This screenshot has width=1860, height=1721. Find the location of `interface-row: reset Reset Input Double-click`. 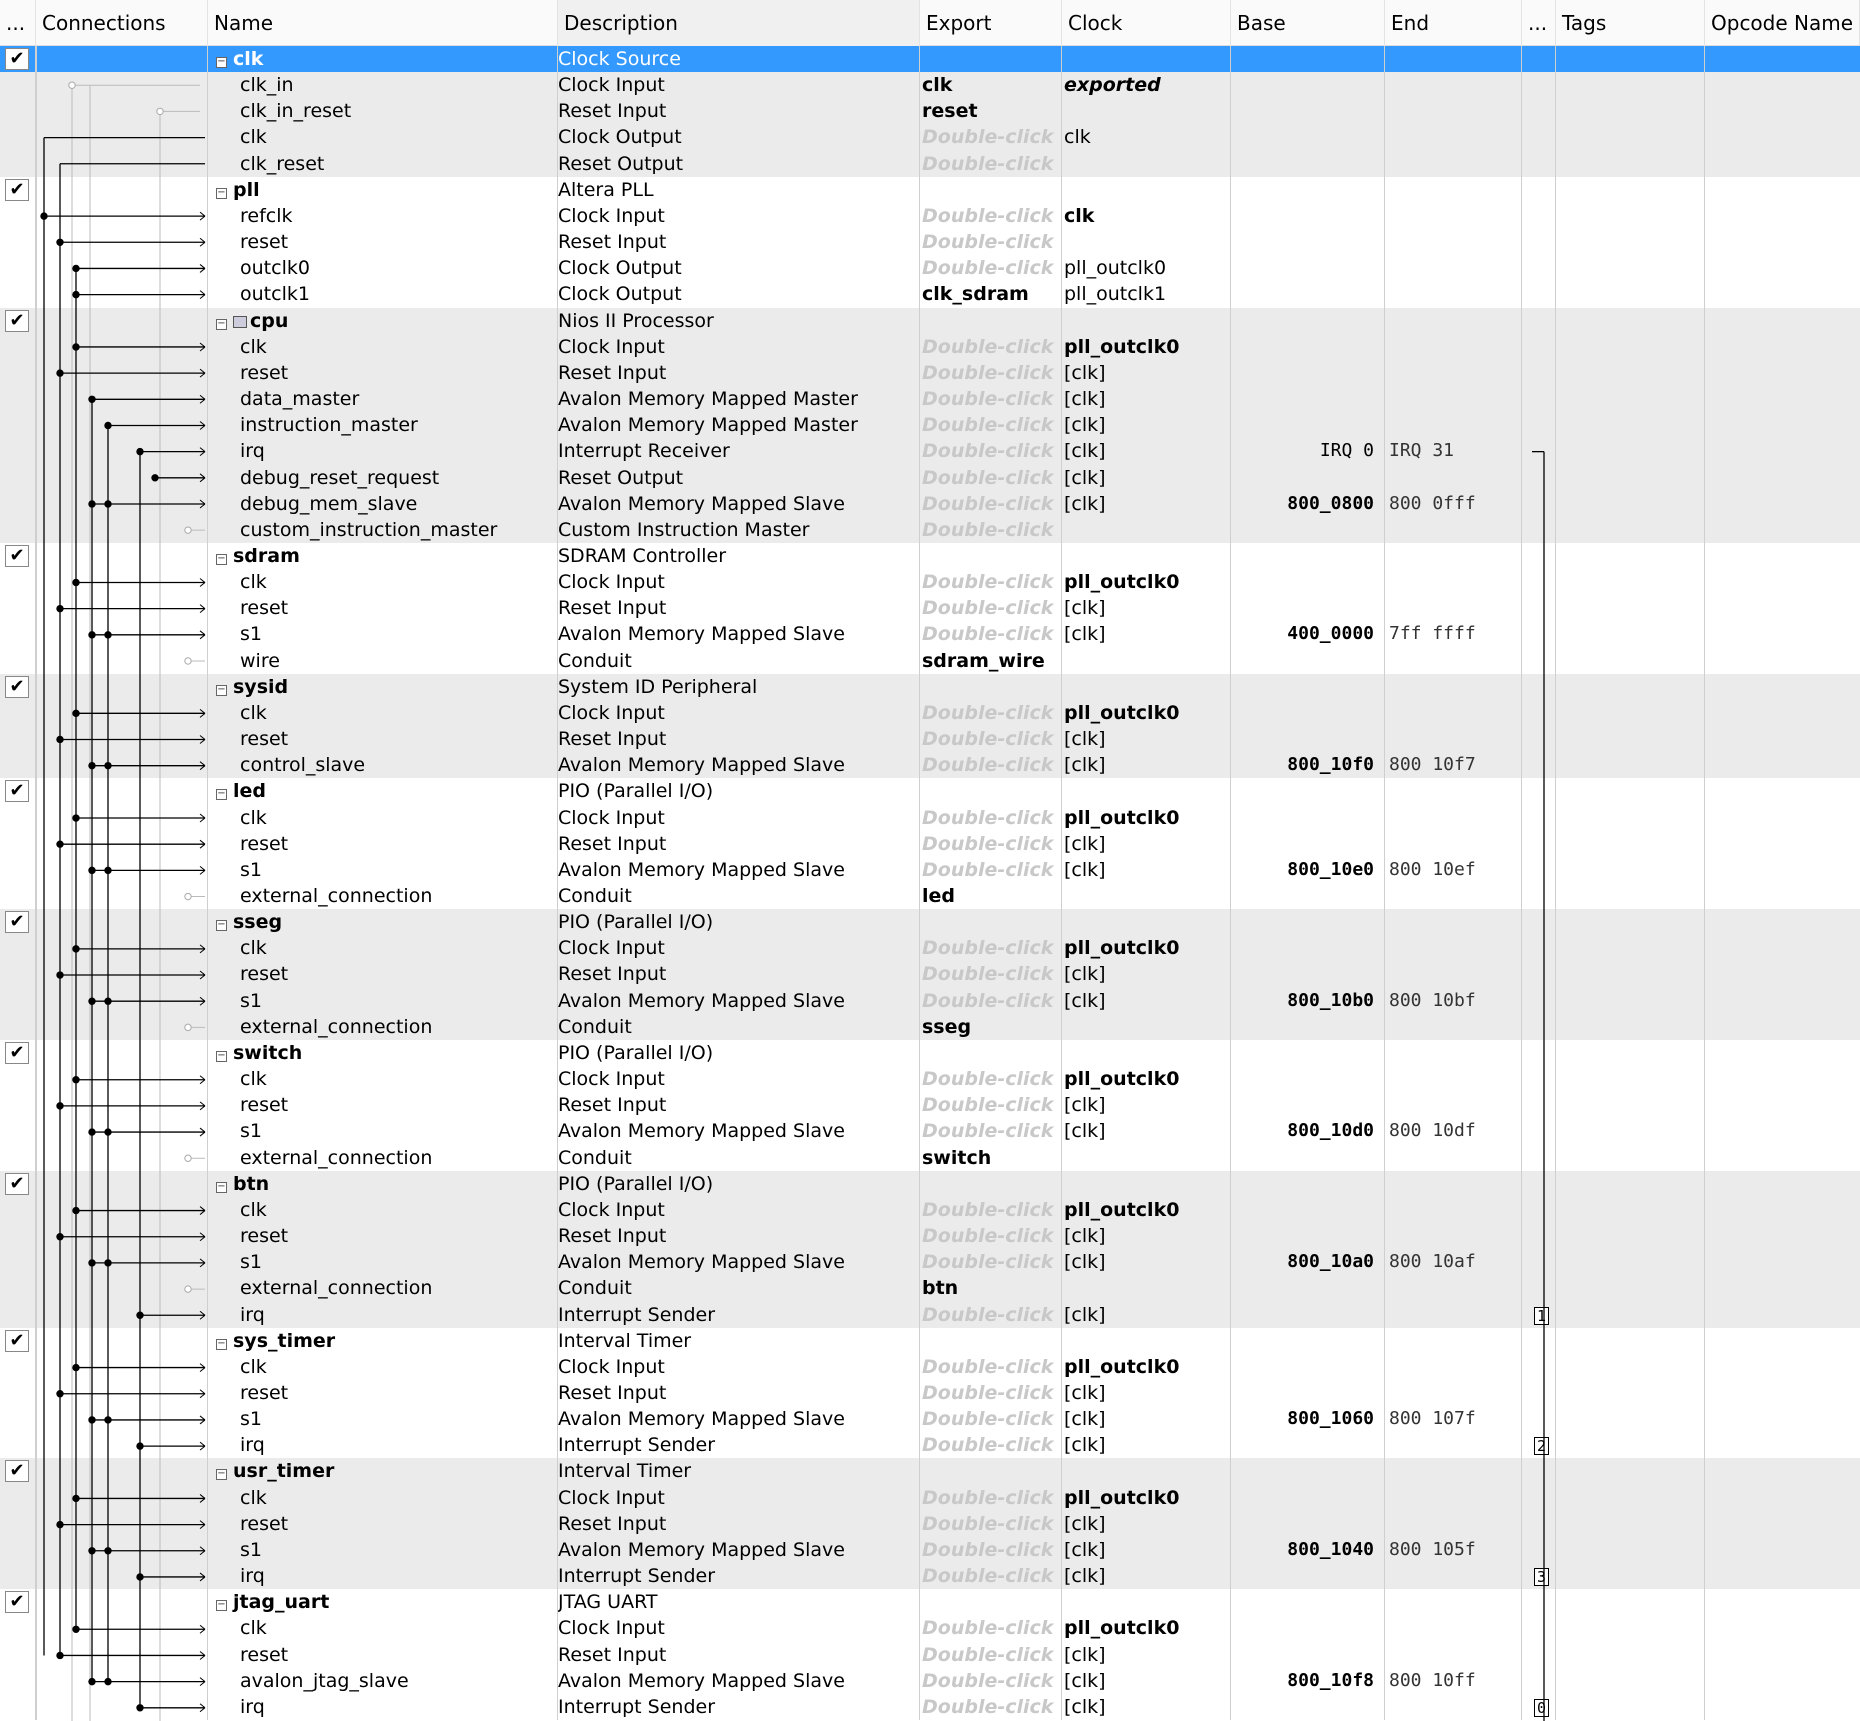

interface-row: reset Reset Input Double-click is located at coordinates (930, 242).